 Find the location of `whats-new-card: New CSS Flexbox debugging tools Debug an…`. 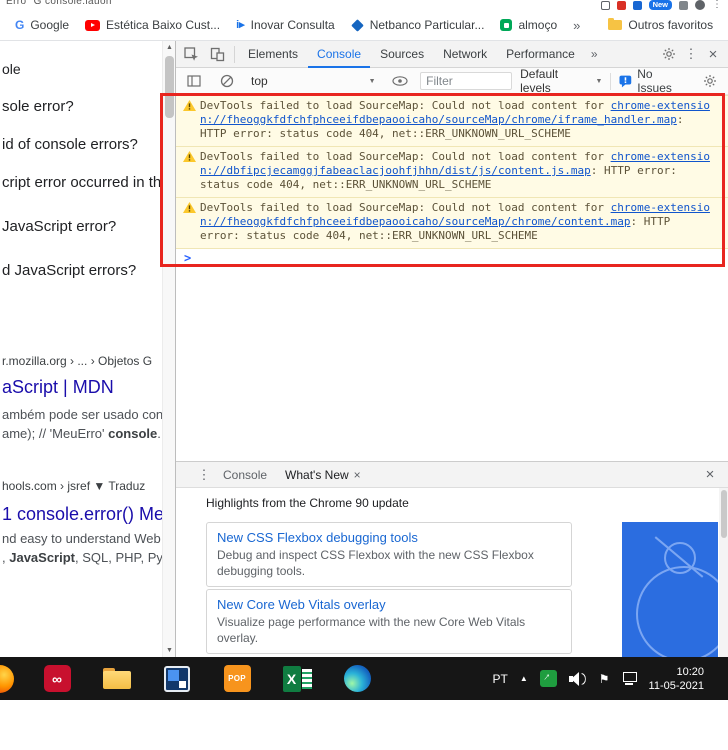

whats-new-card: New CSS Flexbox debugging tools Debug an… is located at coordinates (389, 555).